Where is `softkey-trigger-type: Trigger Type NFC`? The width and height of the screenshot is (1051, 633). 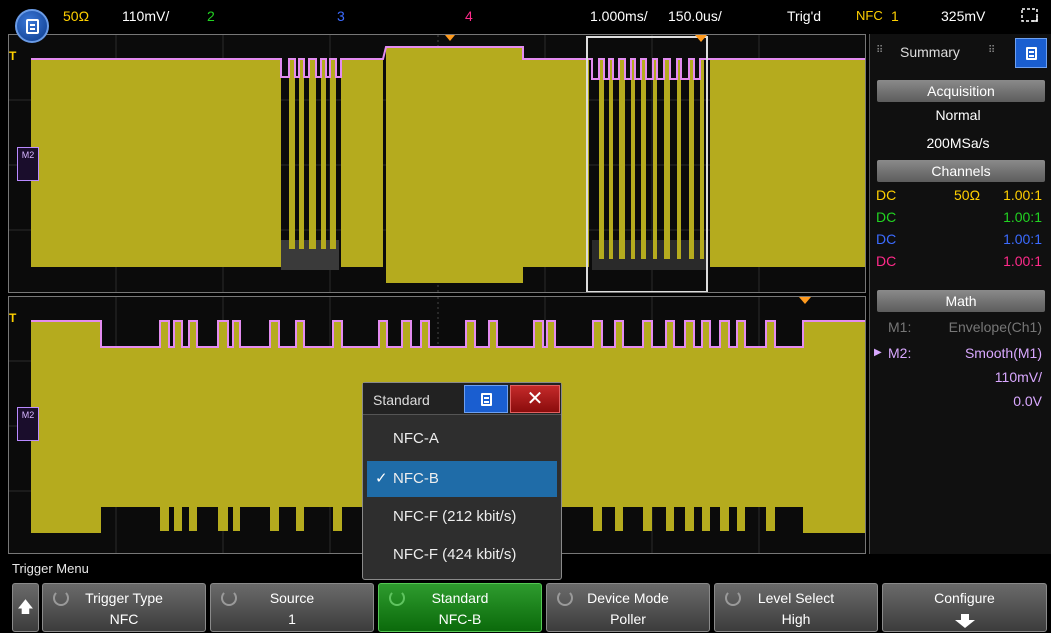
softkey-trigger-type: Trigger Type NFC is located at coordinates (124, 607).